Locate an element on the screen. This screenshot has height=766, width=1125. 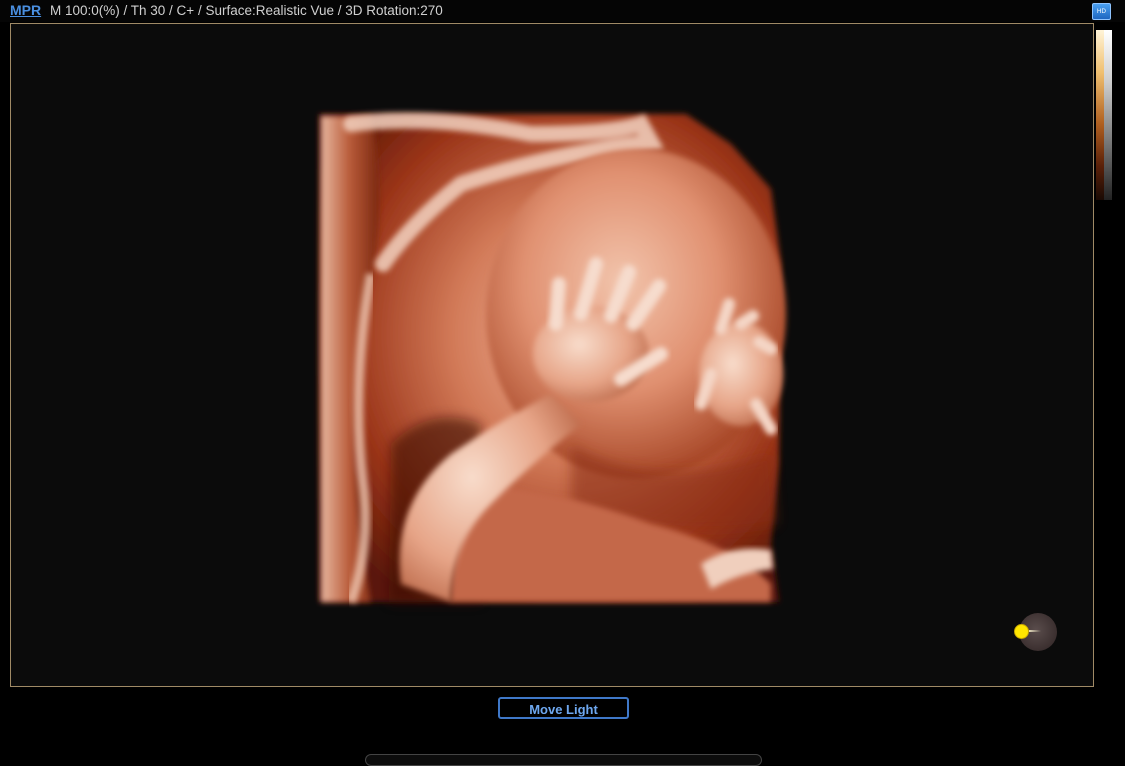
color-scale is located at coordinates (1100, 115).